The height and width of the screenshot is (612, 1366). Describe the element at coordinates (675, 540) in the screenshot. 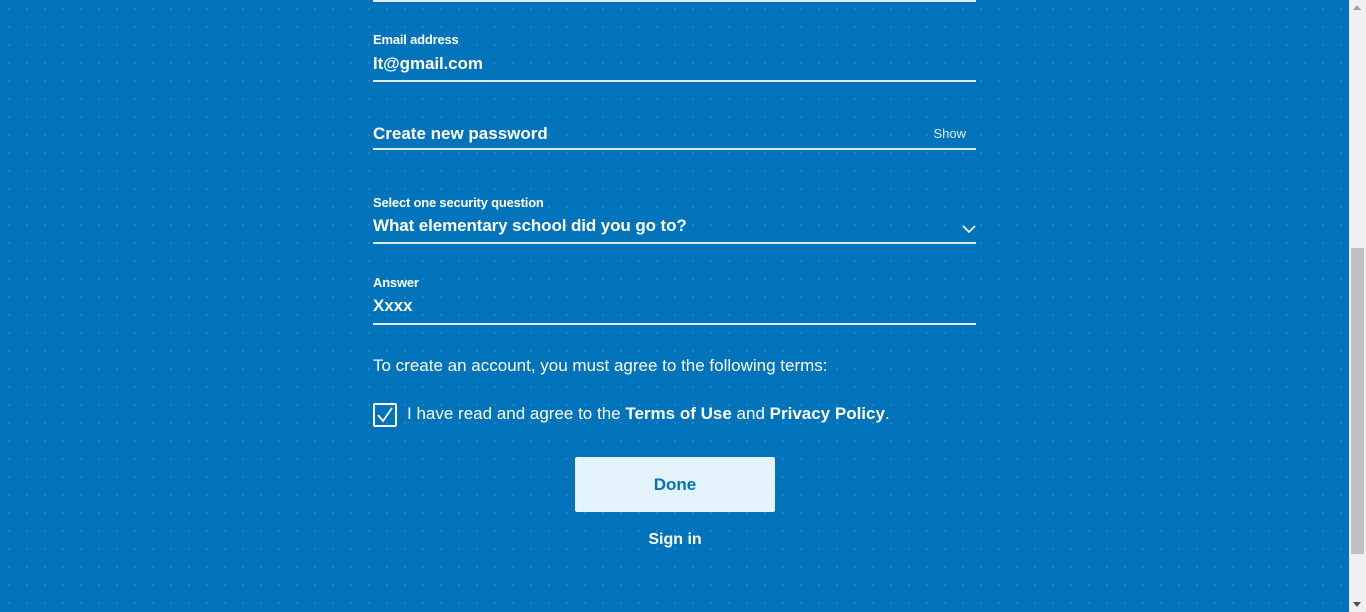

I see `sign-in-link: Sign in` at that location.